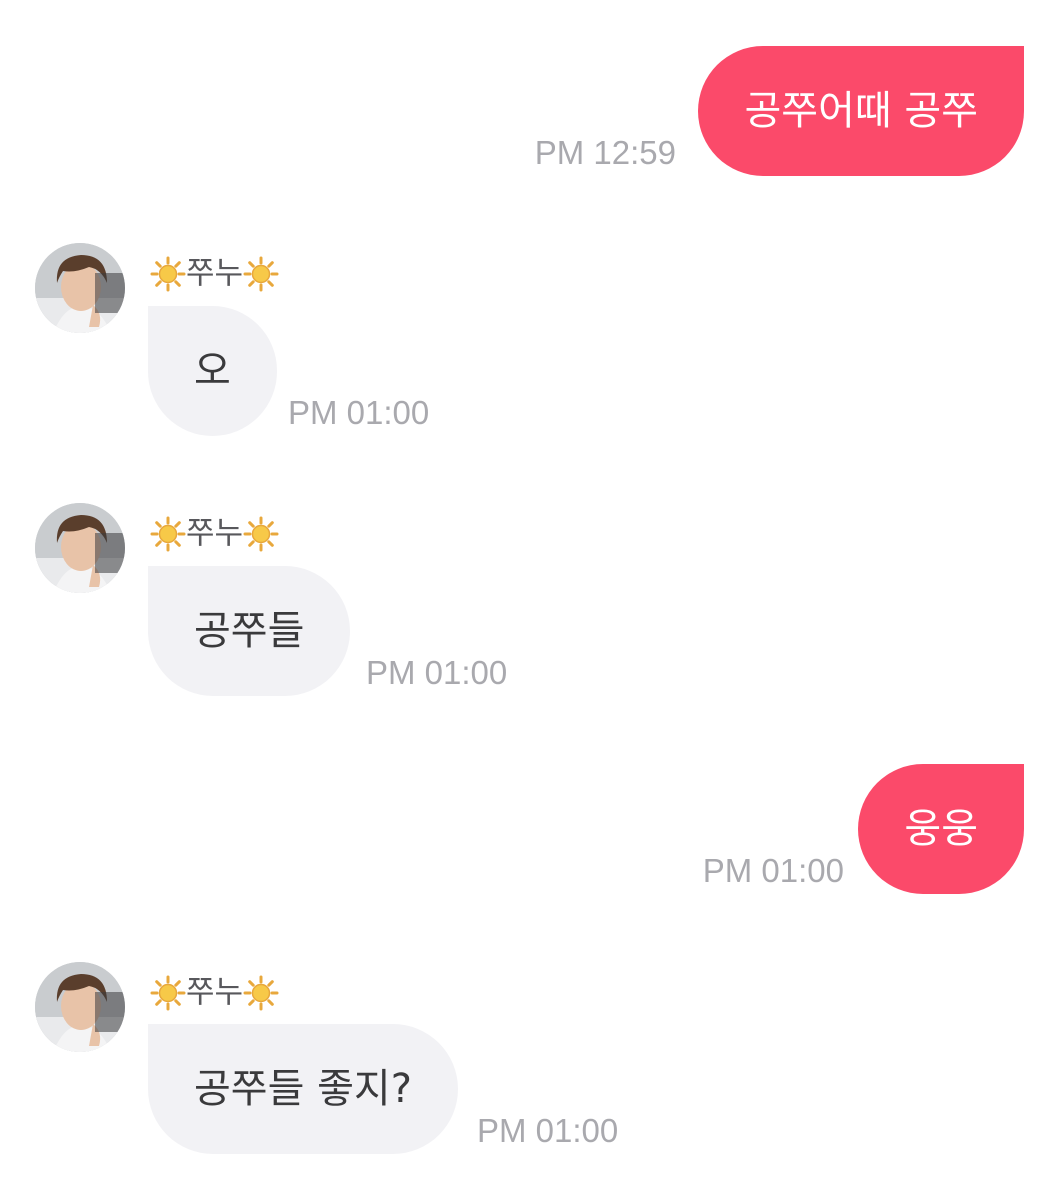  What do you see at coordinates (605, 152) in the screenshot?
I see `message-timestamp: PM 12:59` at bounding box center [605, 152].